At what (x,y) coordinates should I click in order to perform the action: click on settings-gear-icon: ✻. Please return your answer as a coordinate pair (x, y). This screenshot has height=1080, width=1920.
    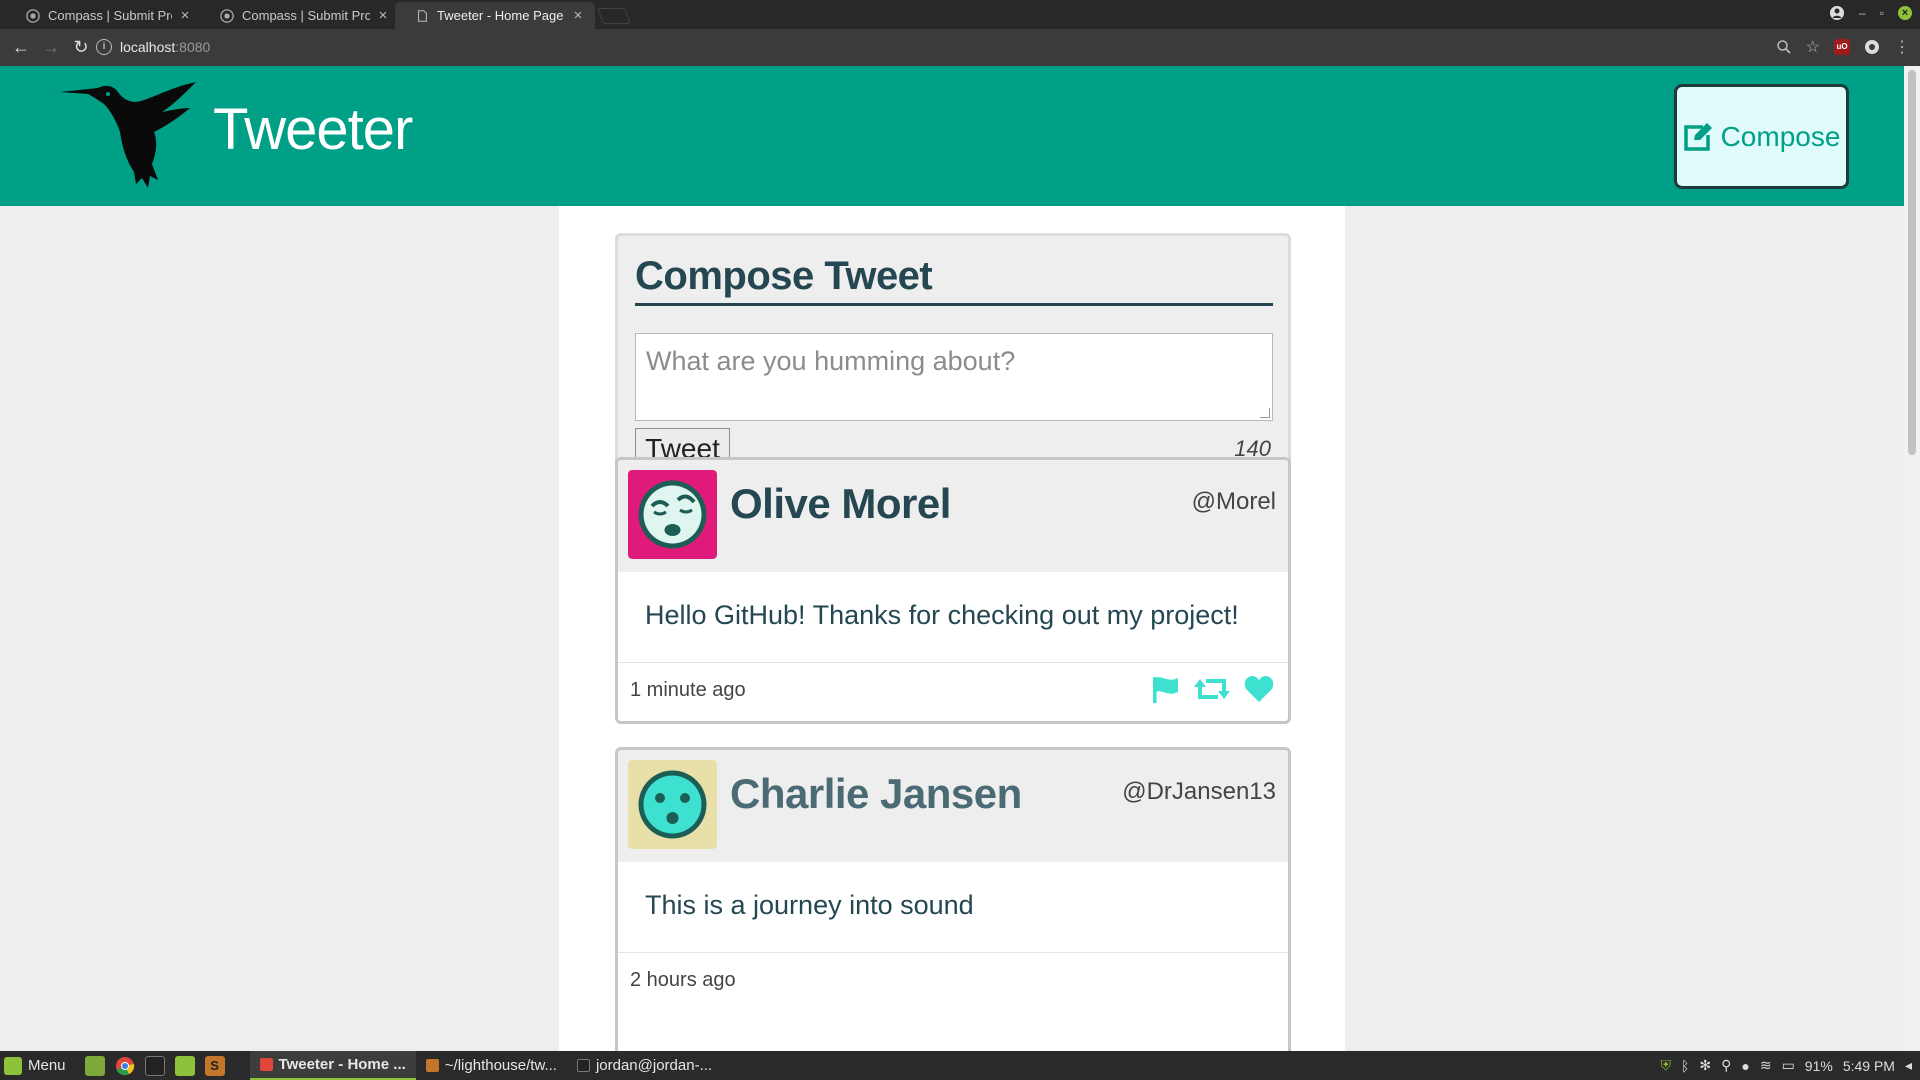
    Looking at the image, I should click on (1705, 1065).